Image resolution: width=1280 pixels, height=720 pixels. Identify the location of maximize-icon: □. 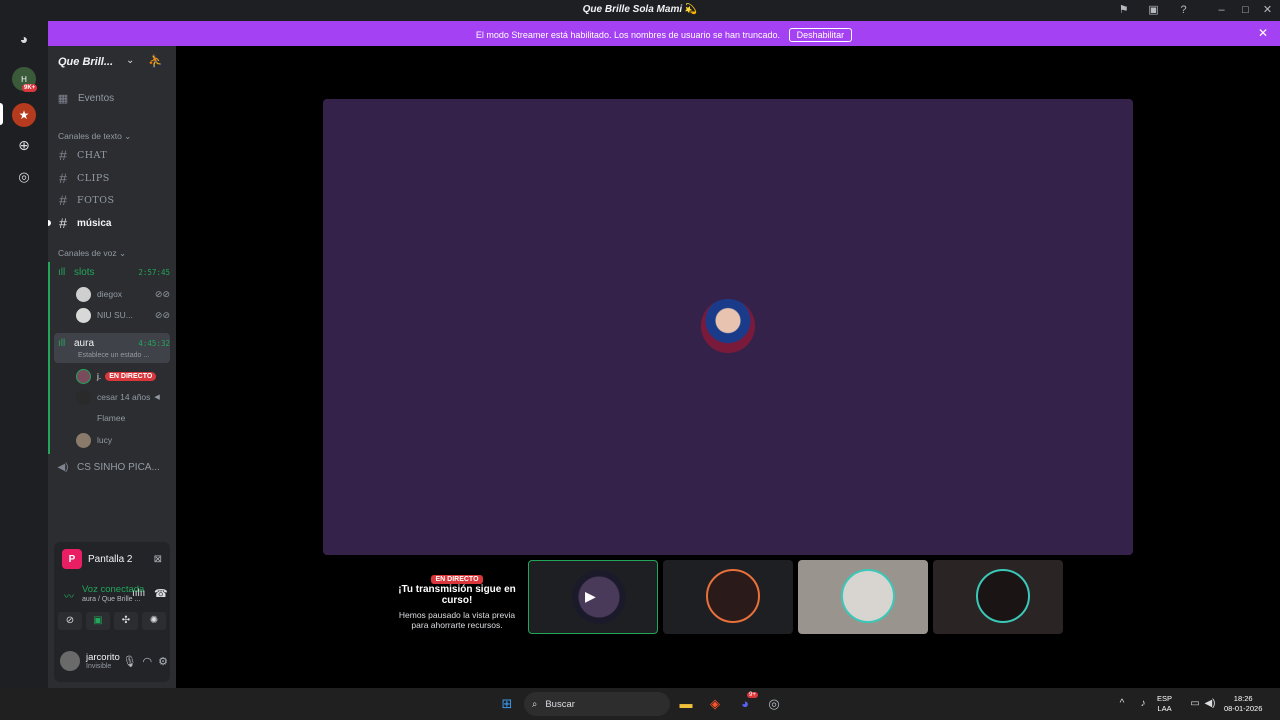
(1245, 10).